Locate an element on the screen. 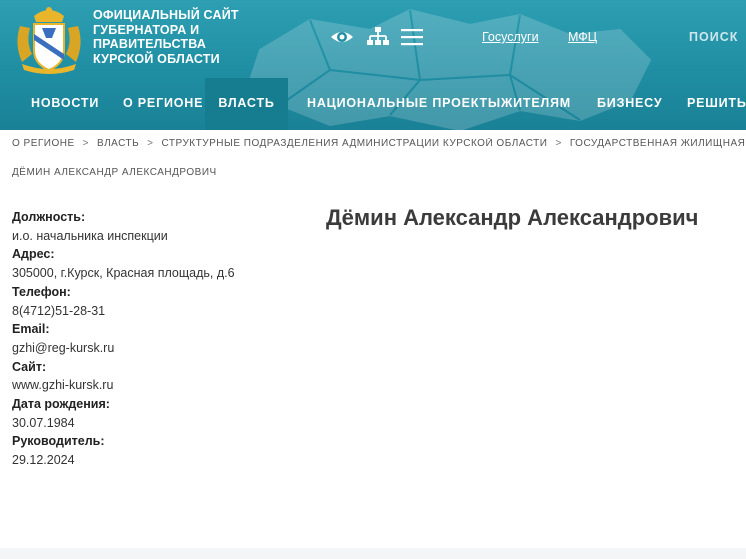  field-value-birthdate: 30.07.1984 is located at coordinates (43, 422).